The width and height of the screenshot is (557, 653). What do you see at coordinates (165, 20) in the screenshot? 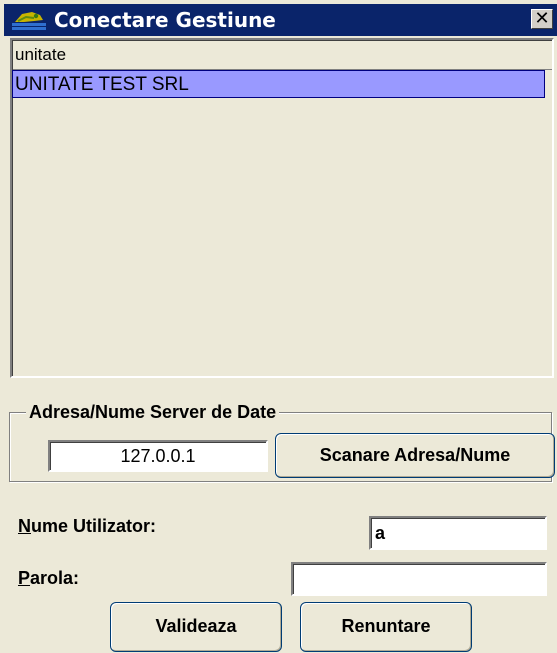
I see `window-title: Conectare Gestiune` at bounding box center [165, 20].